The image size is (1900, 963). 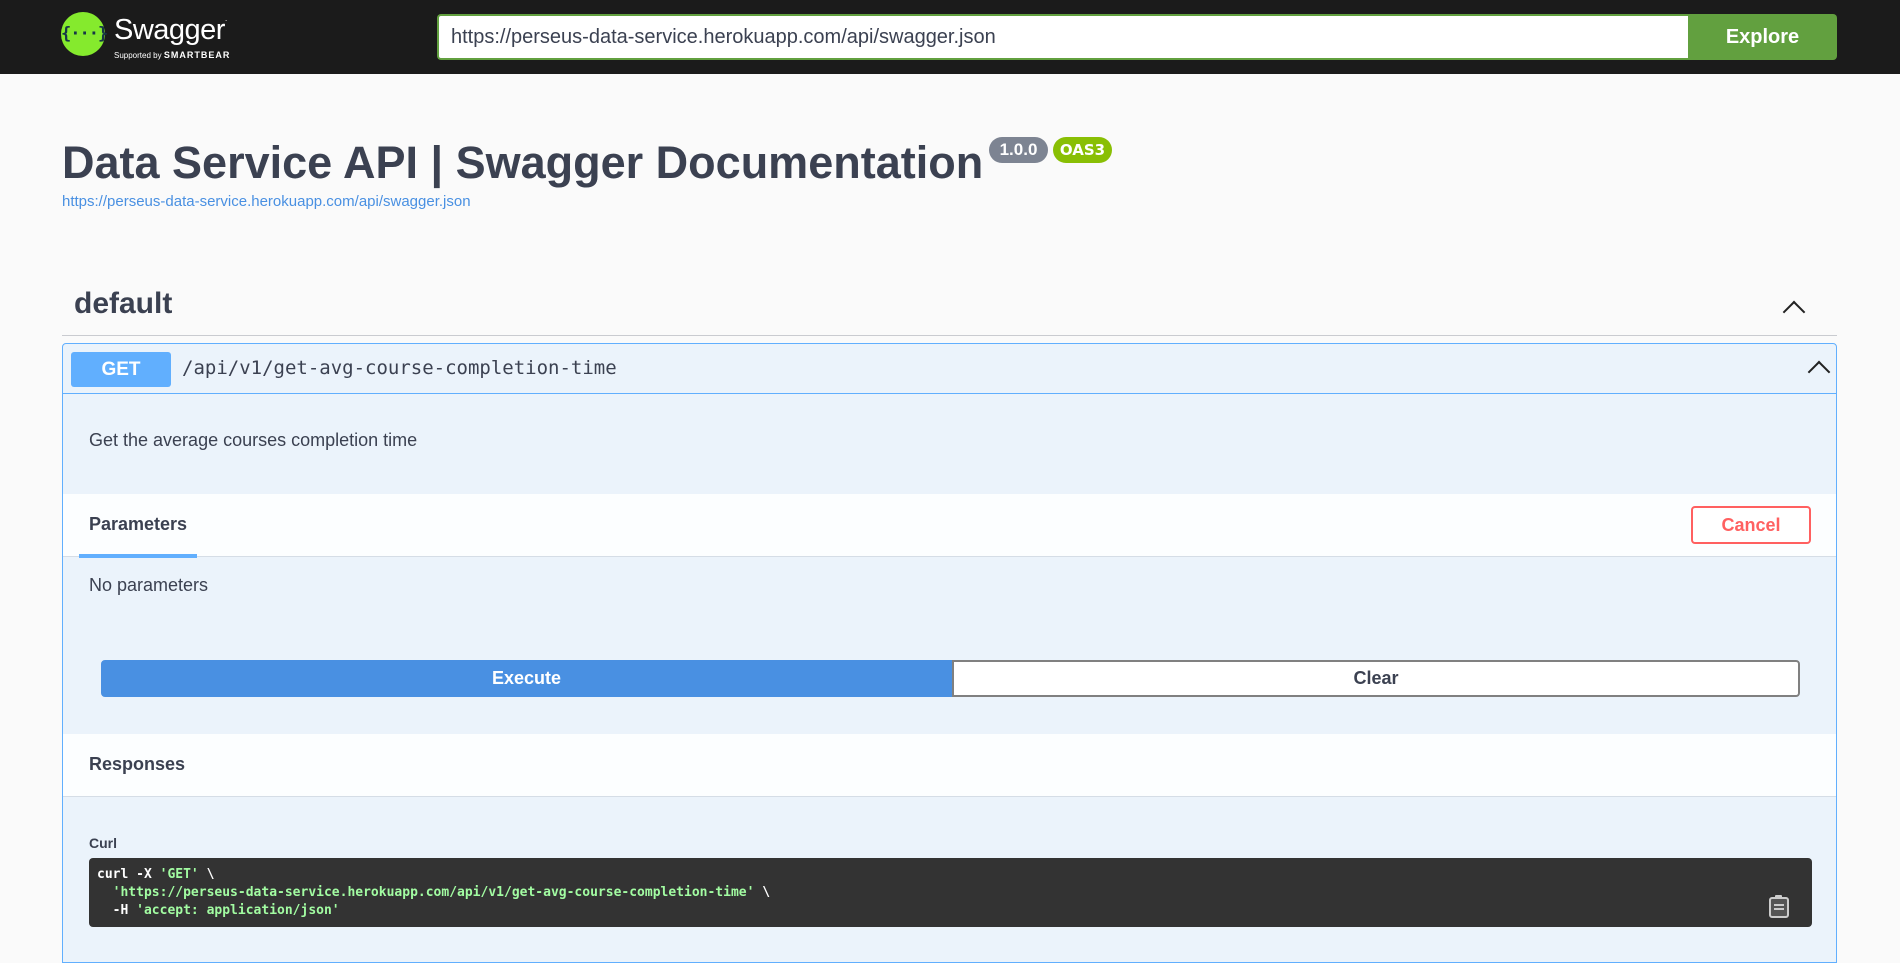 What do you see at coordinates (949, 309) in the screenshot?
I see `tag-section-default: default` at bounding box center [949, 309].